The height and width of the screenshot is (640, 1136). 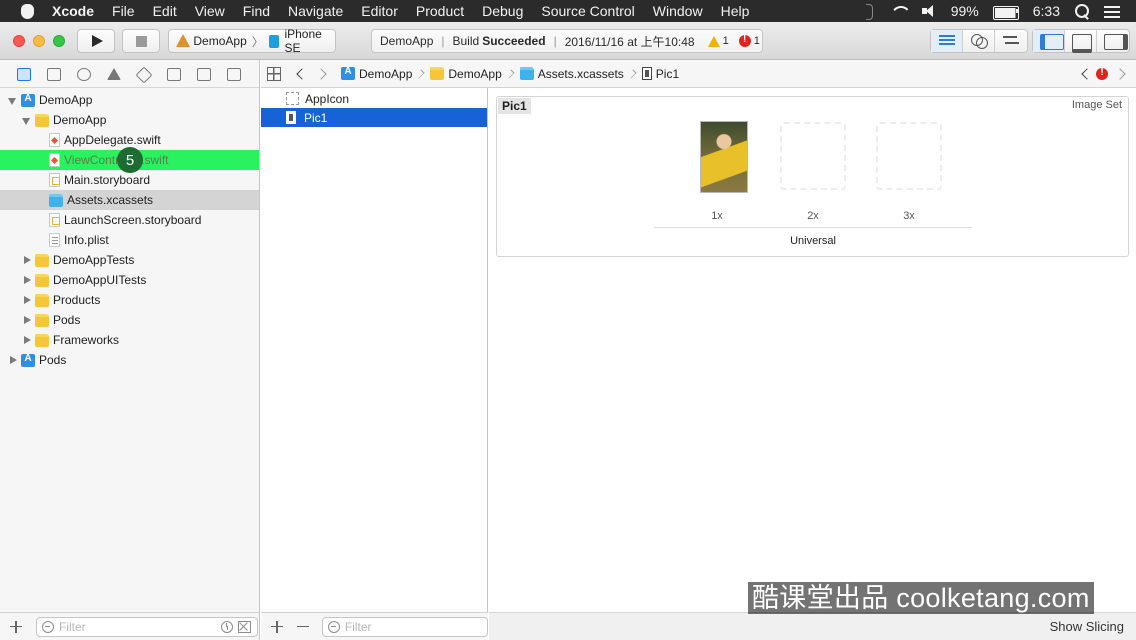 I want to click on menu-product: Product, so click(x=440, y=11).